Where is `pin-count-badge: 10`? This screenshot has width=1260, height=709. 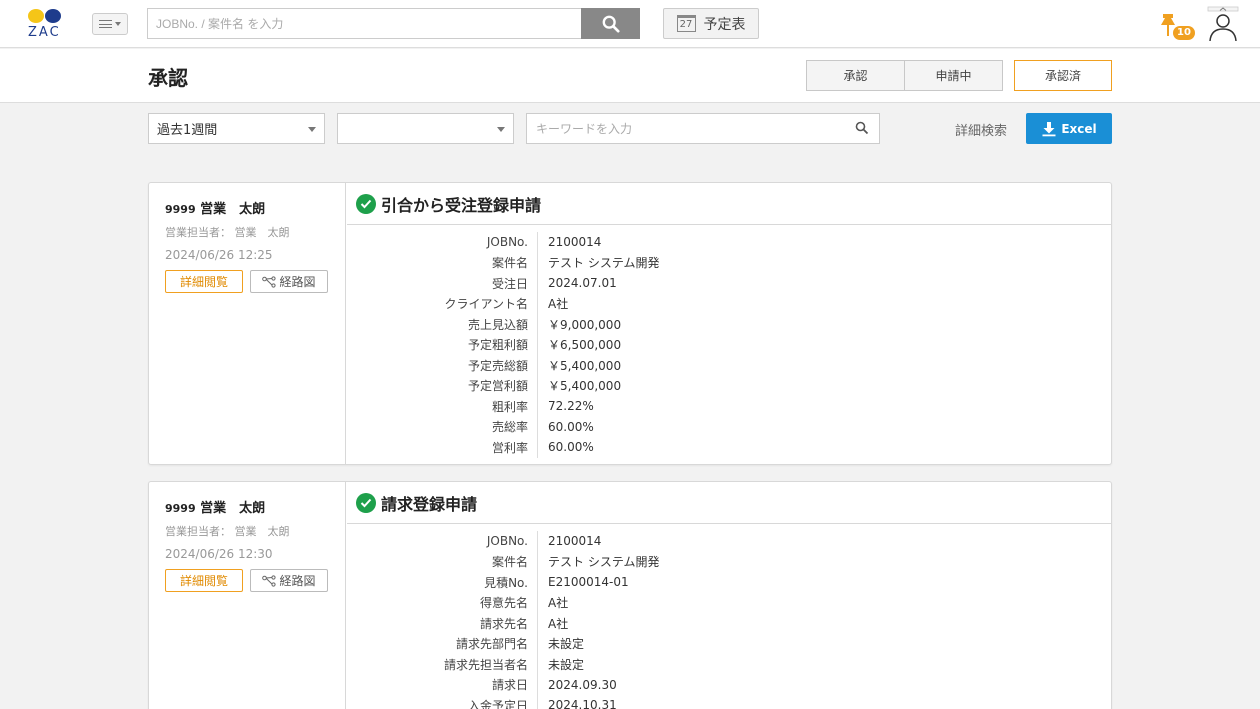
pin-count-badge: 10 is located at coordinates (1184, 33).